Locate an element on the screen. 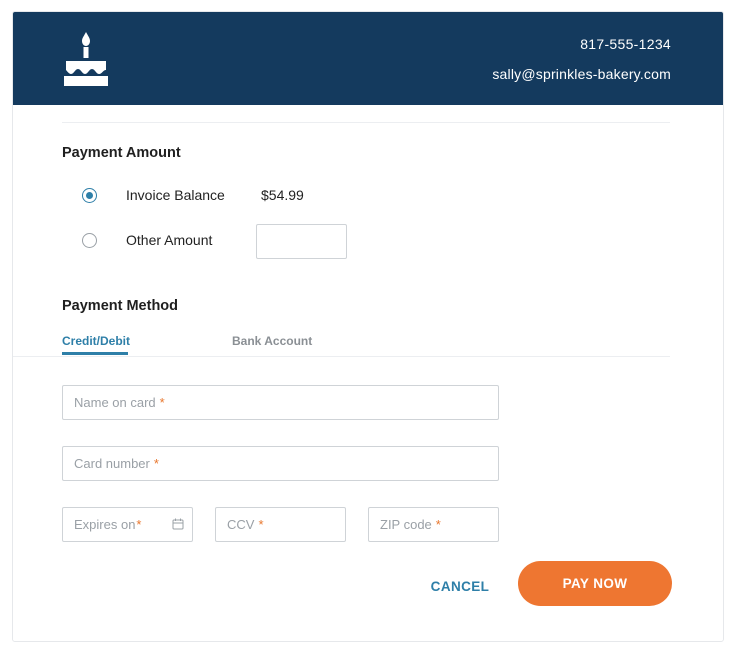 This screenshot has width=736, height=654. invoice-balance-radio is located at coordinates (89, 195).